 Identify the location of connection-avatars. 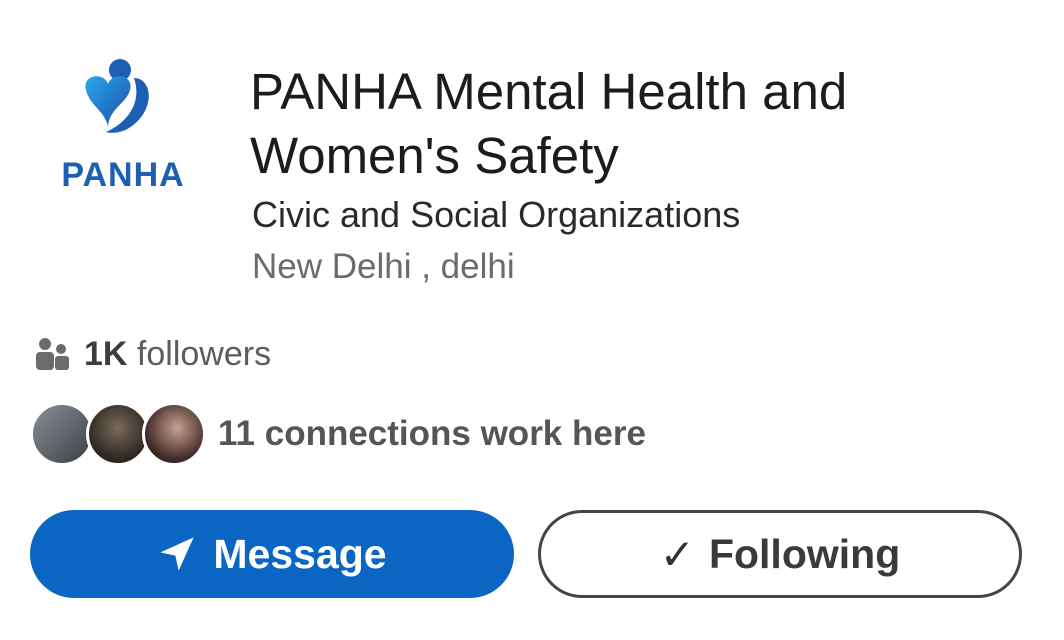
(120, 434).